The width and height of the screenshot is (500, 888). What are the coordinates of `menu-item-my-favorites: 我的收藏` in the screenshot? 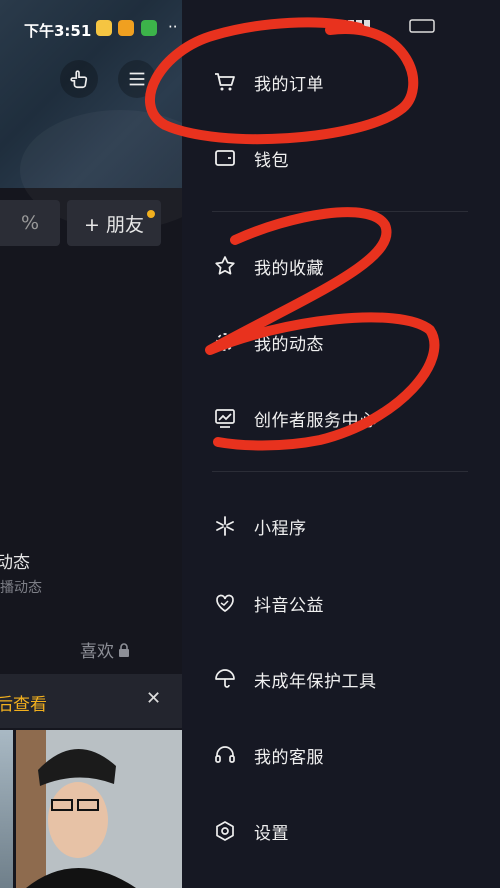 It's located at (347, 266).